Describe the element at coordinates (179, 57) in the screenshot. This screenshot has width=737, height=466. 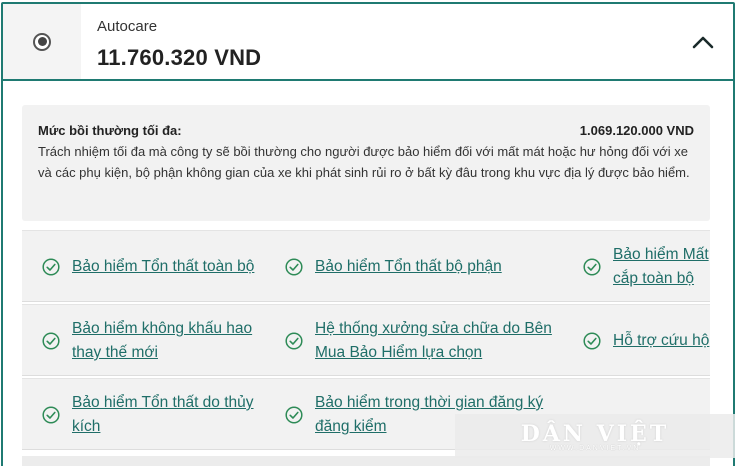
I see `plan-price: 11.760.320 VND` at that location.